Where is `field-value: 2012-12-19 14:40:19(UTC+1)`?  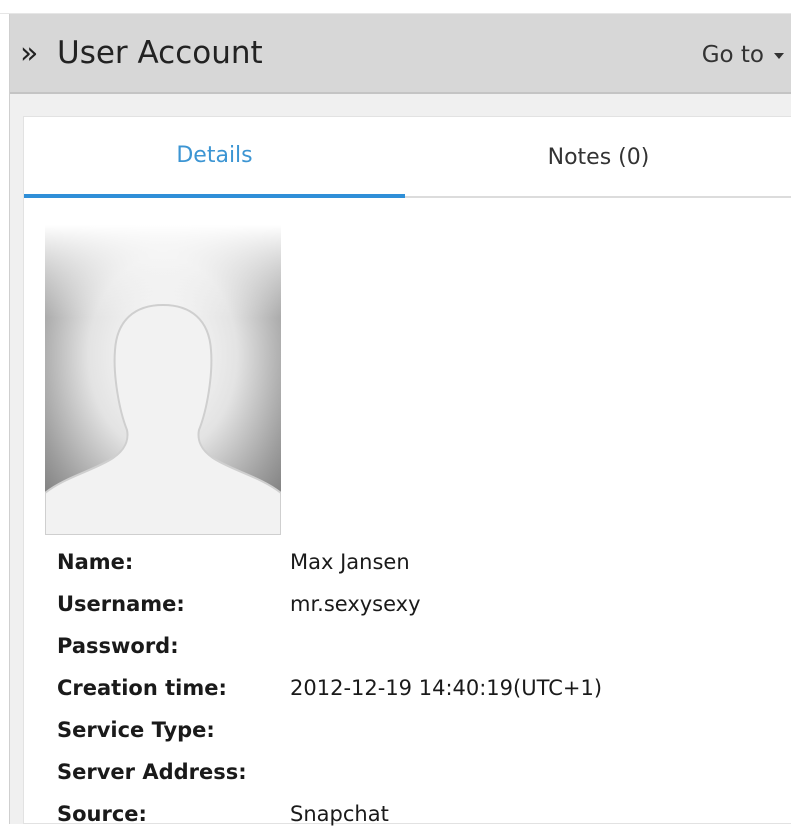 field-value: 2012-12-19 14:40:19(UTC+1) is located at coordinates (446, 688).